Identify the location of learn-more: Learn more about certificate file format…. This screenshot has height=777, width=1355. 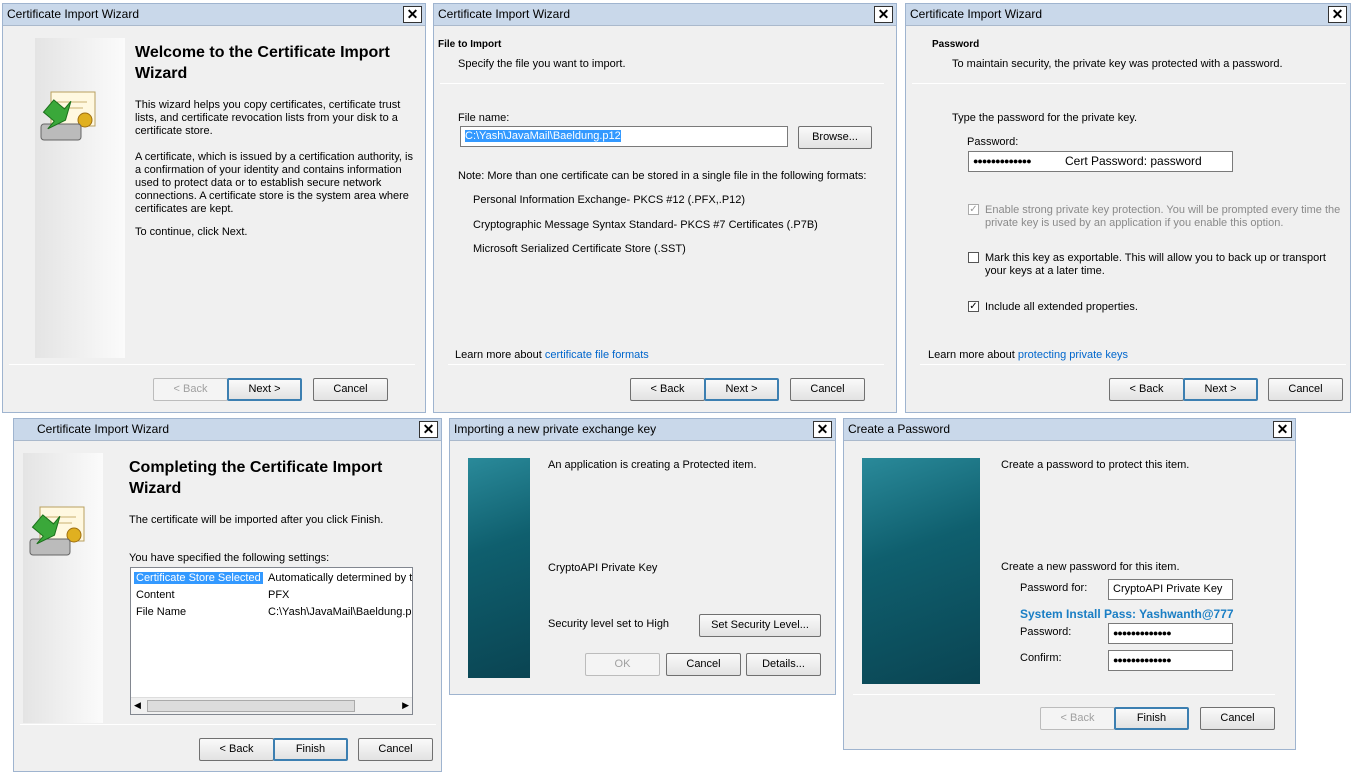
(552, 355).